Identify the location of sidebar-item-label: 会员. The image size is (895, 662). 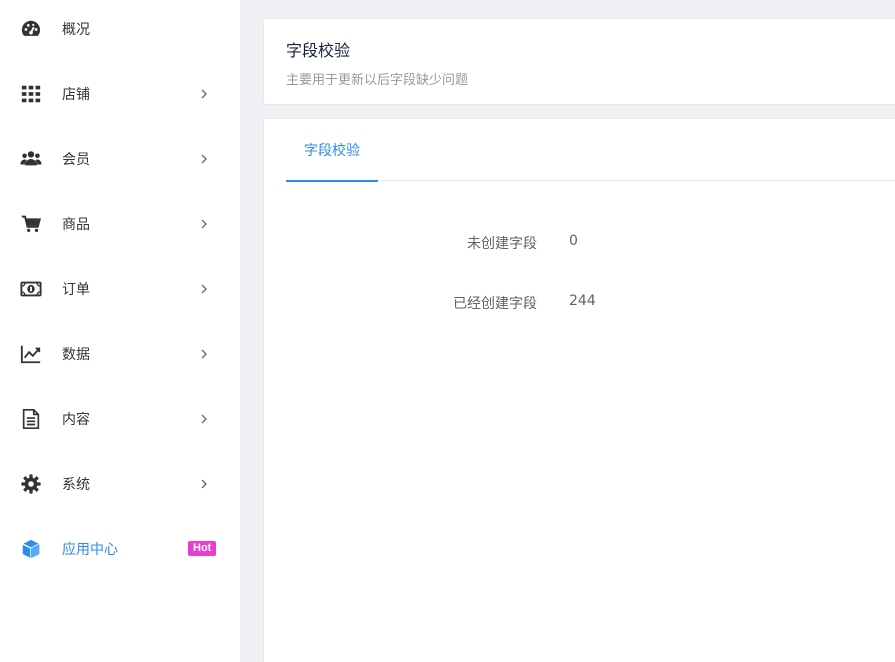
(76, 159).